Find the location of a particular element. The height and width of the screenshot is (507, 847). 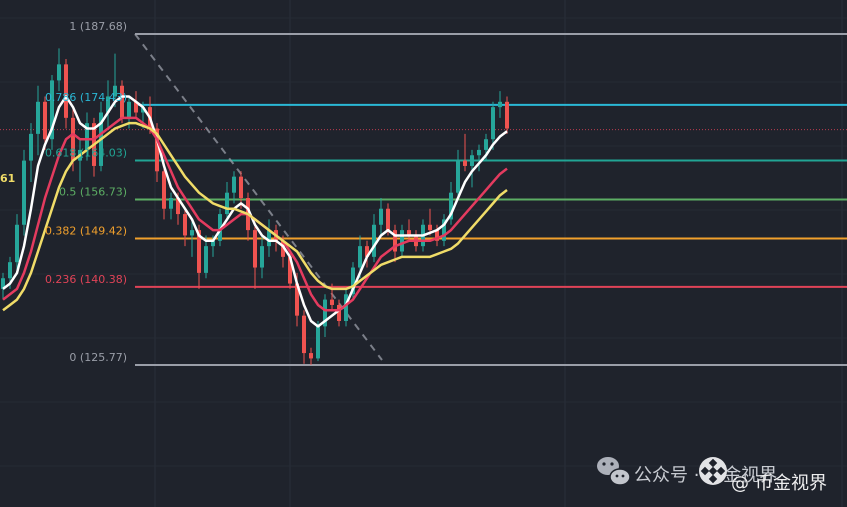

binance-logo-icon is located at coordinates (713, 471).